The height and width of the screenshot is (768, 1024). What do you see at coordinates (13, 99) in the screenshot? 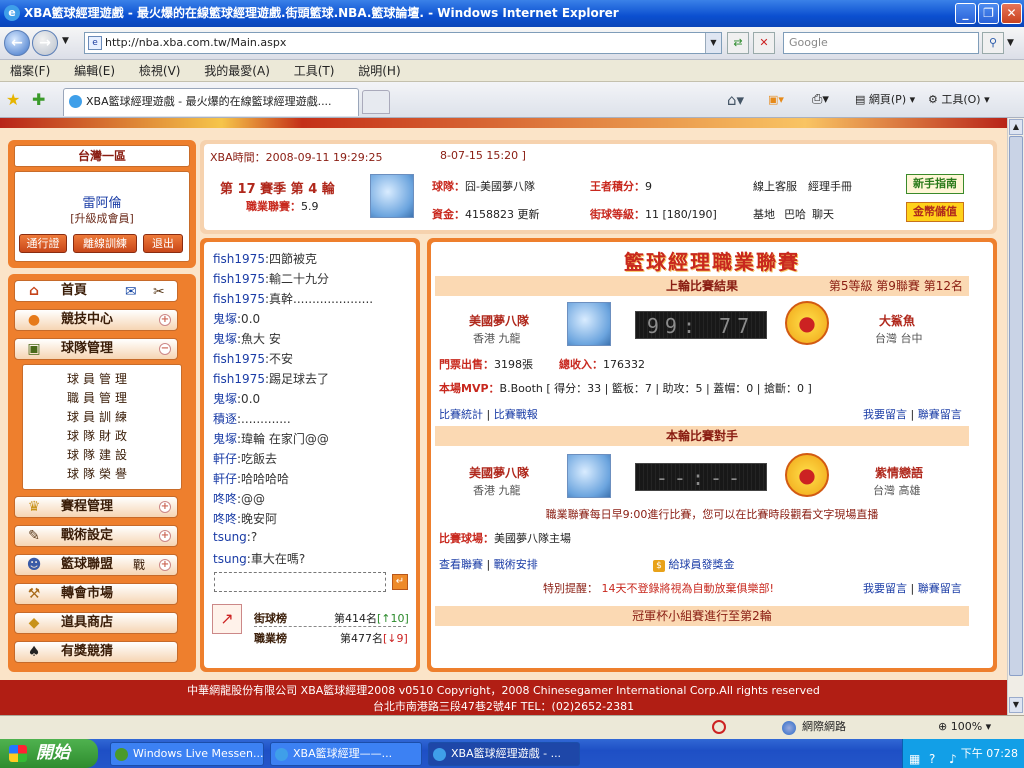
I see `favorites-star-icon: ★` at bounding box center [13, 99].